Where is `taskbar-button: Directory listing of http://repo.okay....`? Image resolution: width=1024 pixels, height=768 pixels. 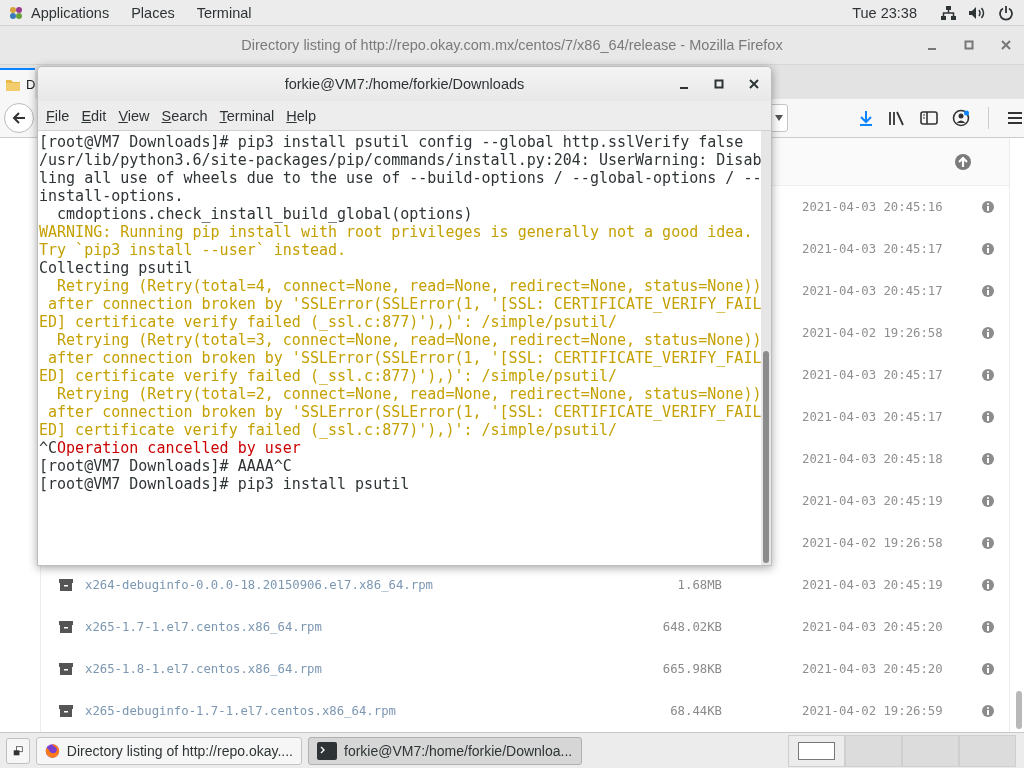
taskbar-button: Directory listing of http://repo.okay.... is located at coordinates (169, 750).